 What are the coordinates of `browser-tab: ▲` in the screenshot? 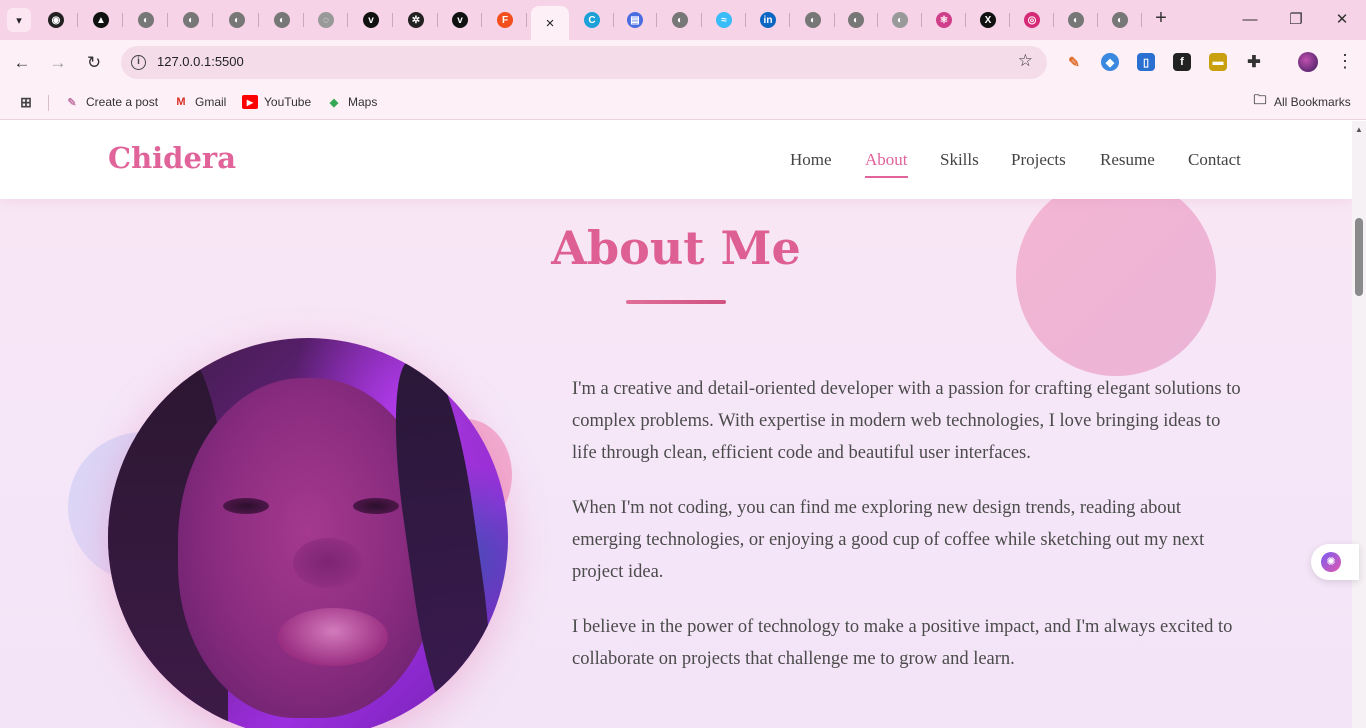 It's located at (102, 20).